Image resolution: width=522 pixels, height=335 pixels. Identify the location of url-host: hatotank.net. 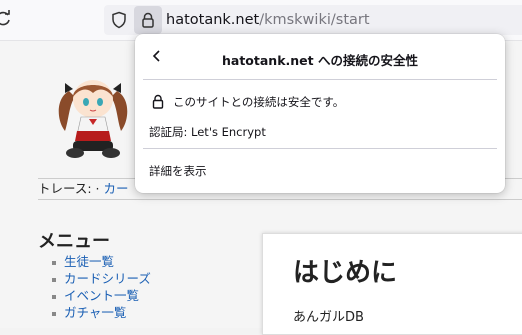
(213, 20).